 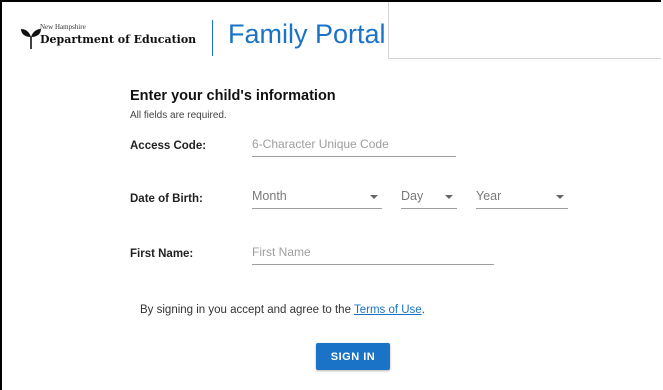 I want to click on title-divider, so click(x=212, y=38).